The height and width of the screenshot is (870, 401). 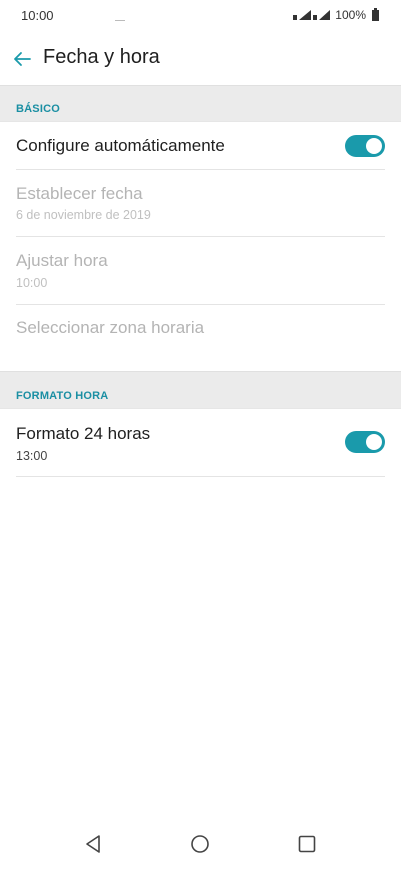 I want to click on nav-recents-button, so click(x=307, y=844).